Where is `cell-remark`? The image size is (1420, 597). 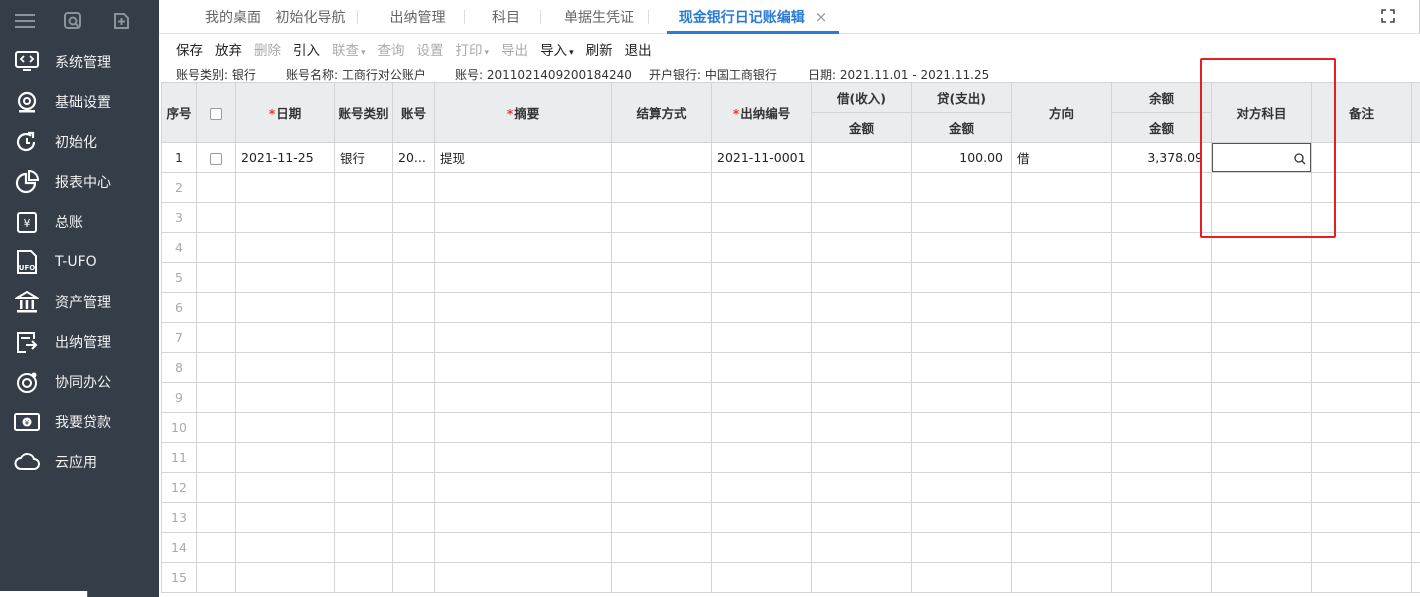
cell-remark is located at coordinates (1361, 157).